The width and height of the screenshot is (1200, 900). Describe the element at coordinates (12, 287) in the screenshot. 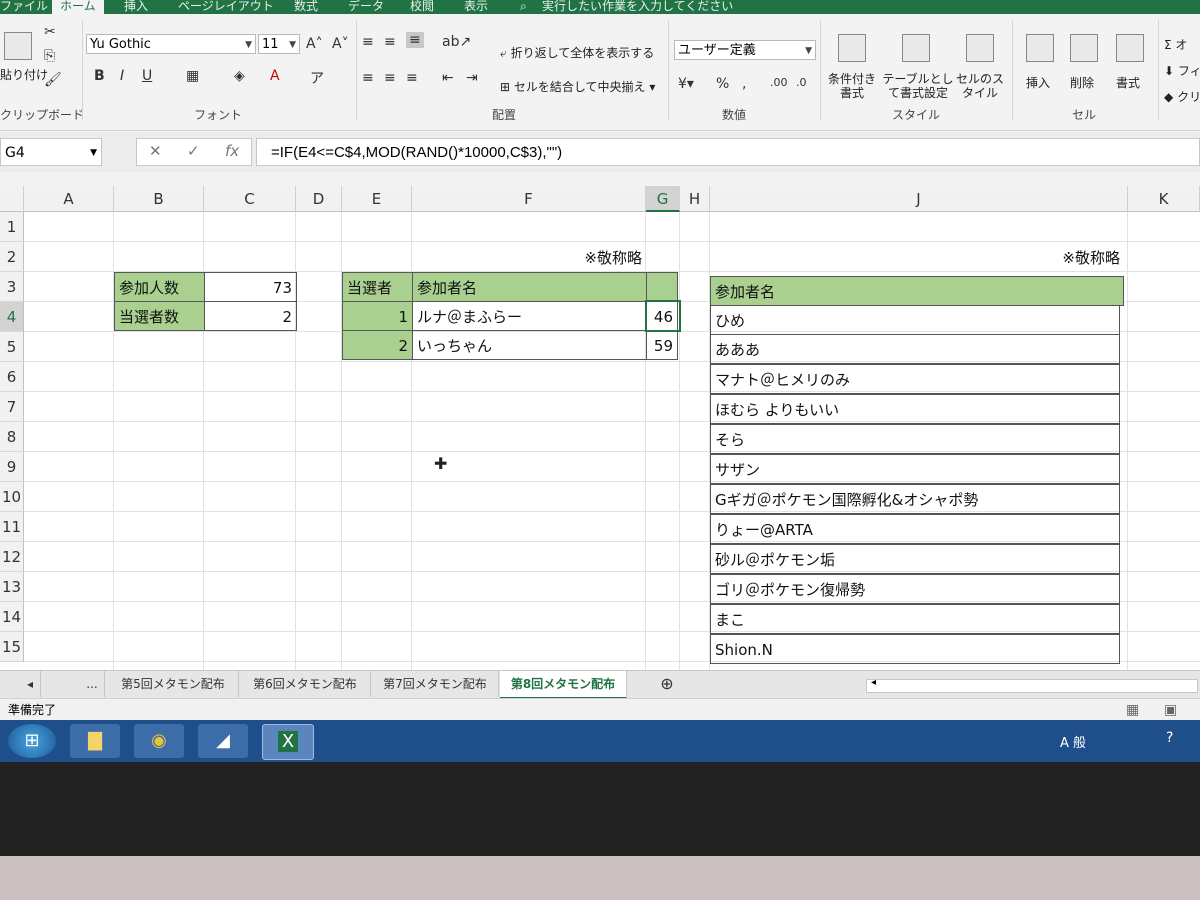

I see `row-header-3: 3` at that location.